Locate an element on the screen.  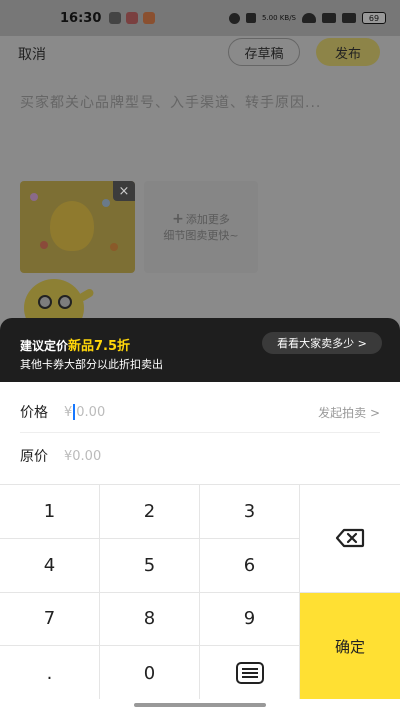
navigation-bar is located at coordinates (200, 705).